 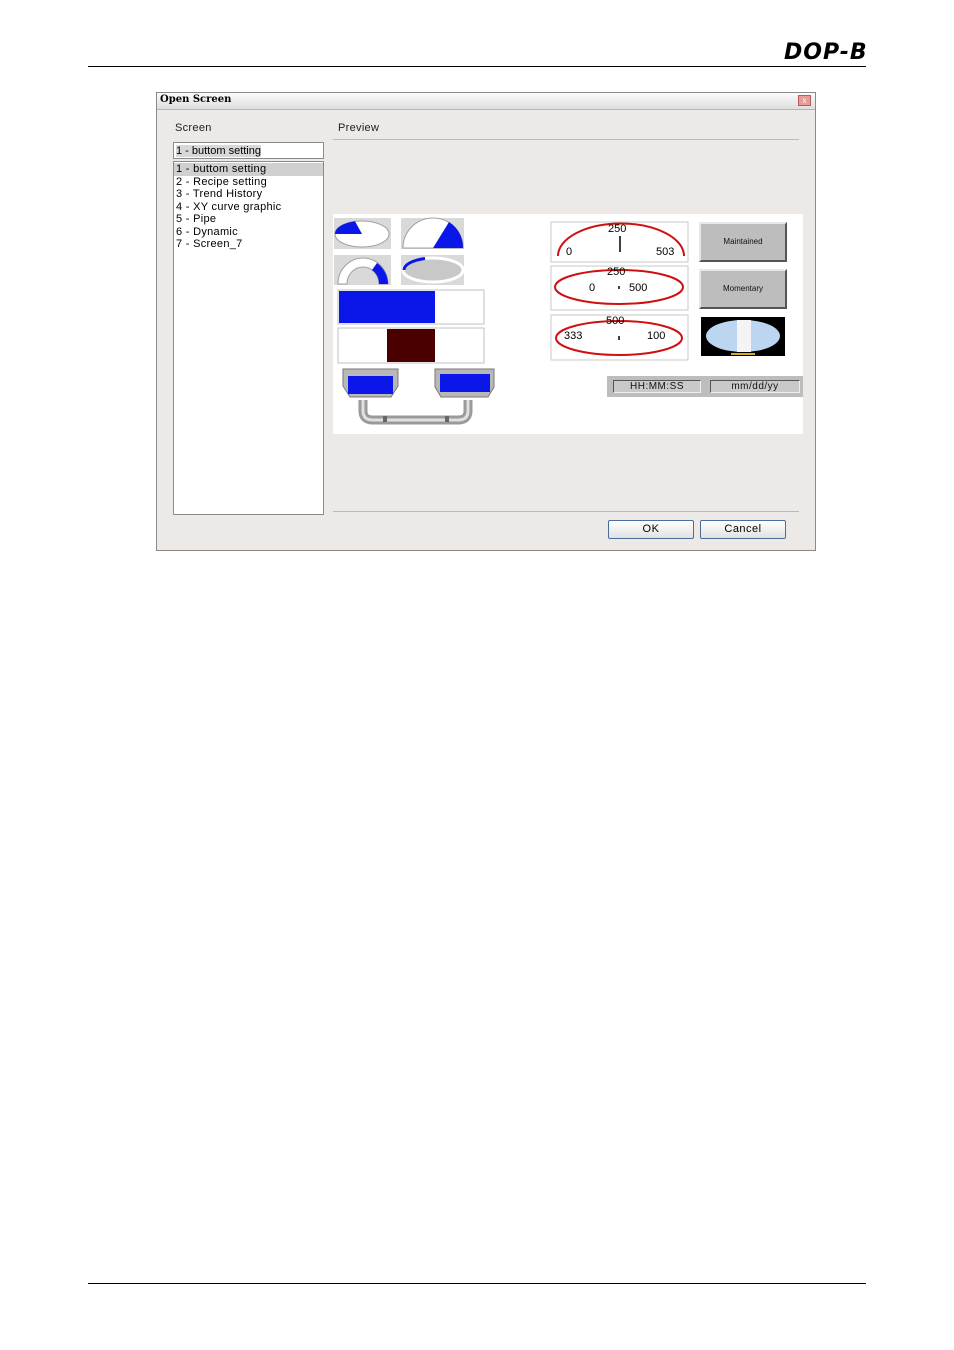 I want to click on momentary-button: Momentary, so click(x=743, y=289).